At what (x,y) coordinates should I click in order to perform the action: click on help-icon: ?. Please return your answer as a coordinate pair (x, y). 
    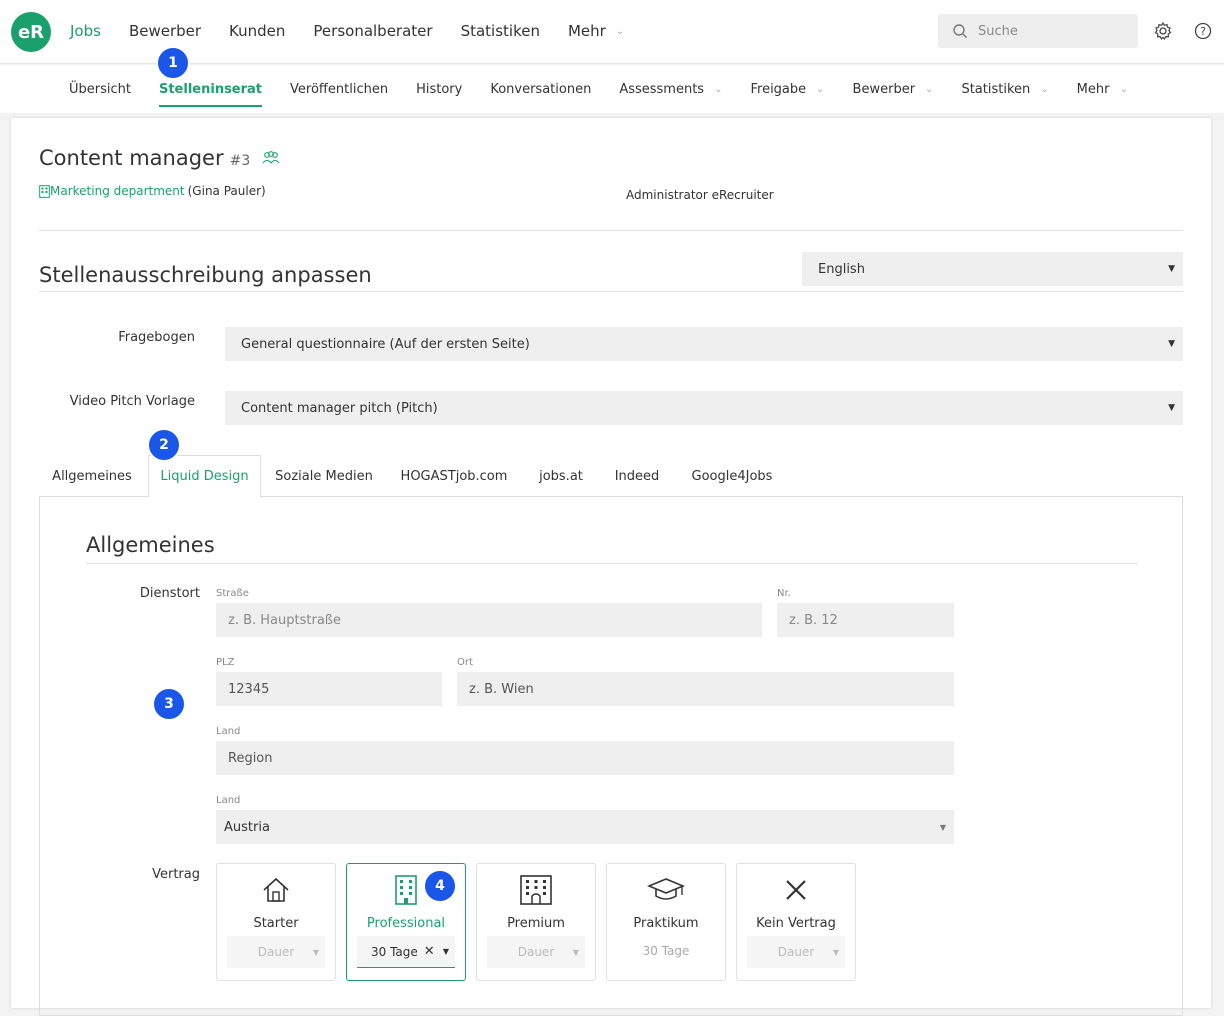
    Looking at the image, I should click on (1203, 31).